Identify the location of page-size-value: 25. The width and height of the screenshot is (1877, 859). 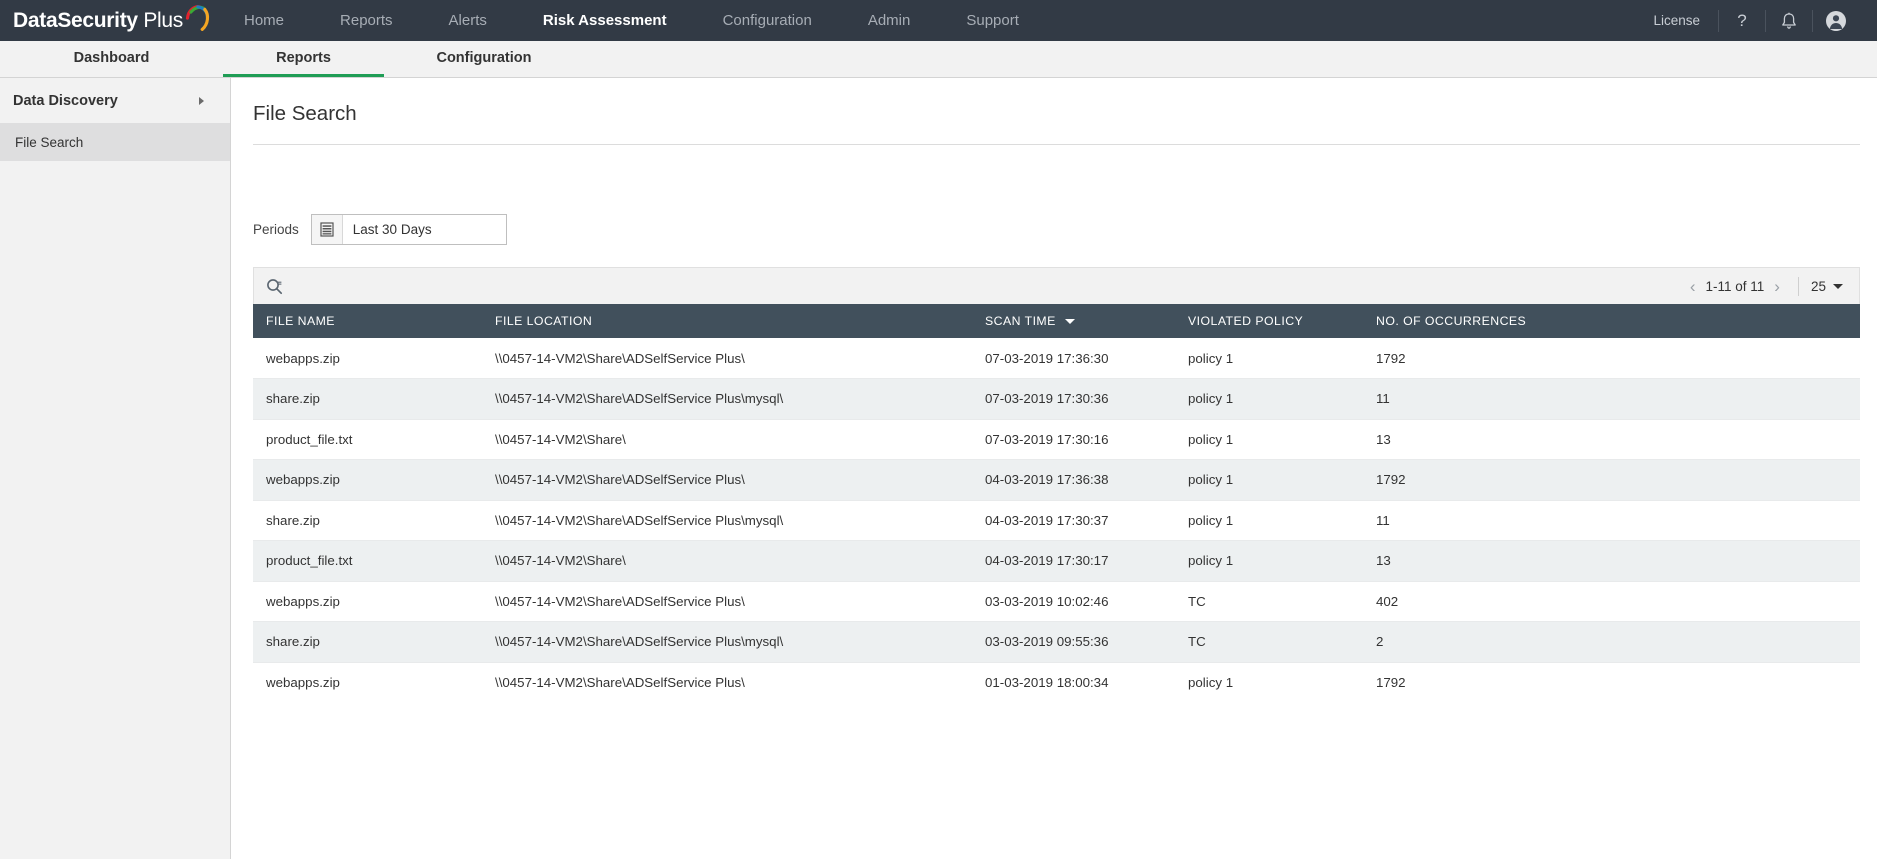
(1818, 286).